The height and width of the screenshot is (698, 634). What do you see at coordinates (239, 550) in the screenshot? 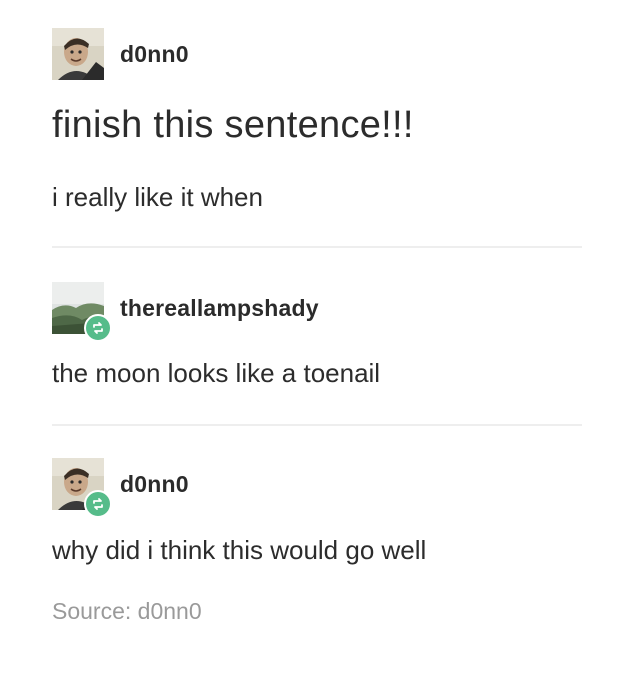
I see `post-3-body: why did i think this would go well` at bounding box center [239, 550].